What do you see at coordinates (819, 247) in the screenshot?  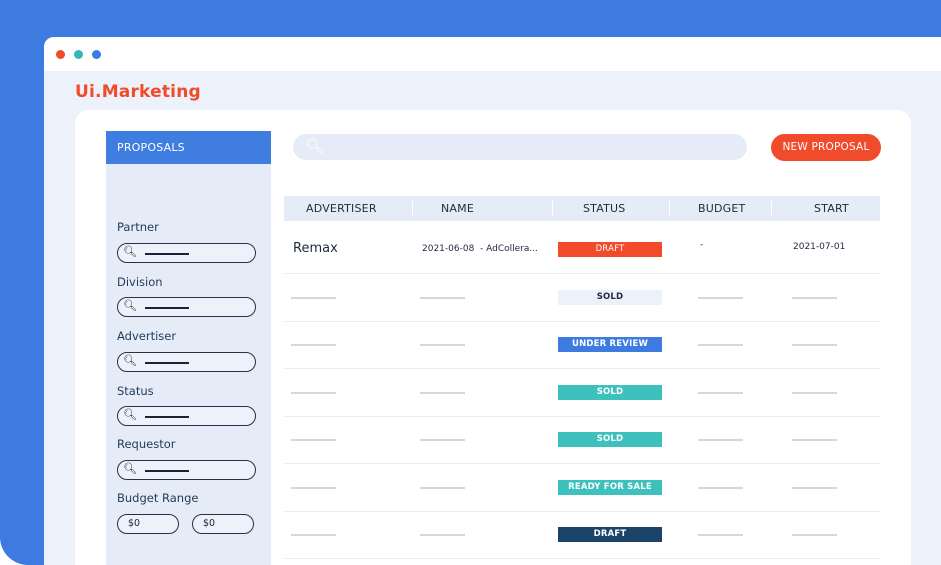 I see `cell-start: 2021-07-01` at bounding box center [819, 247].